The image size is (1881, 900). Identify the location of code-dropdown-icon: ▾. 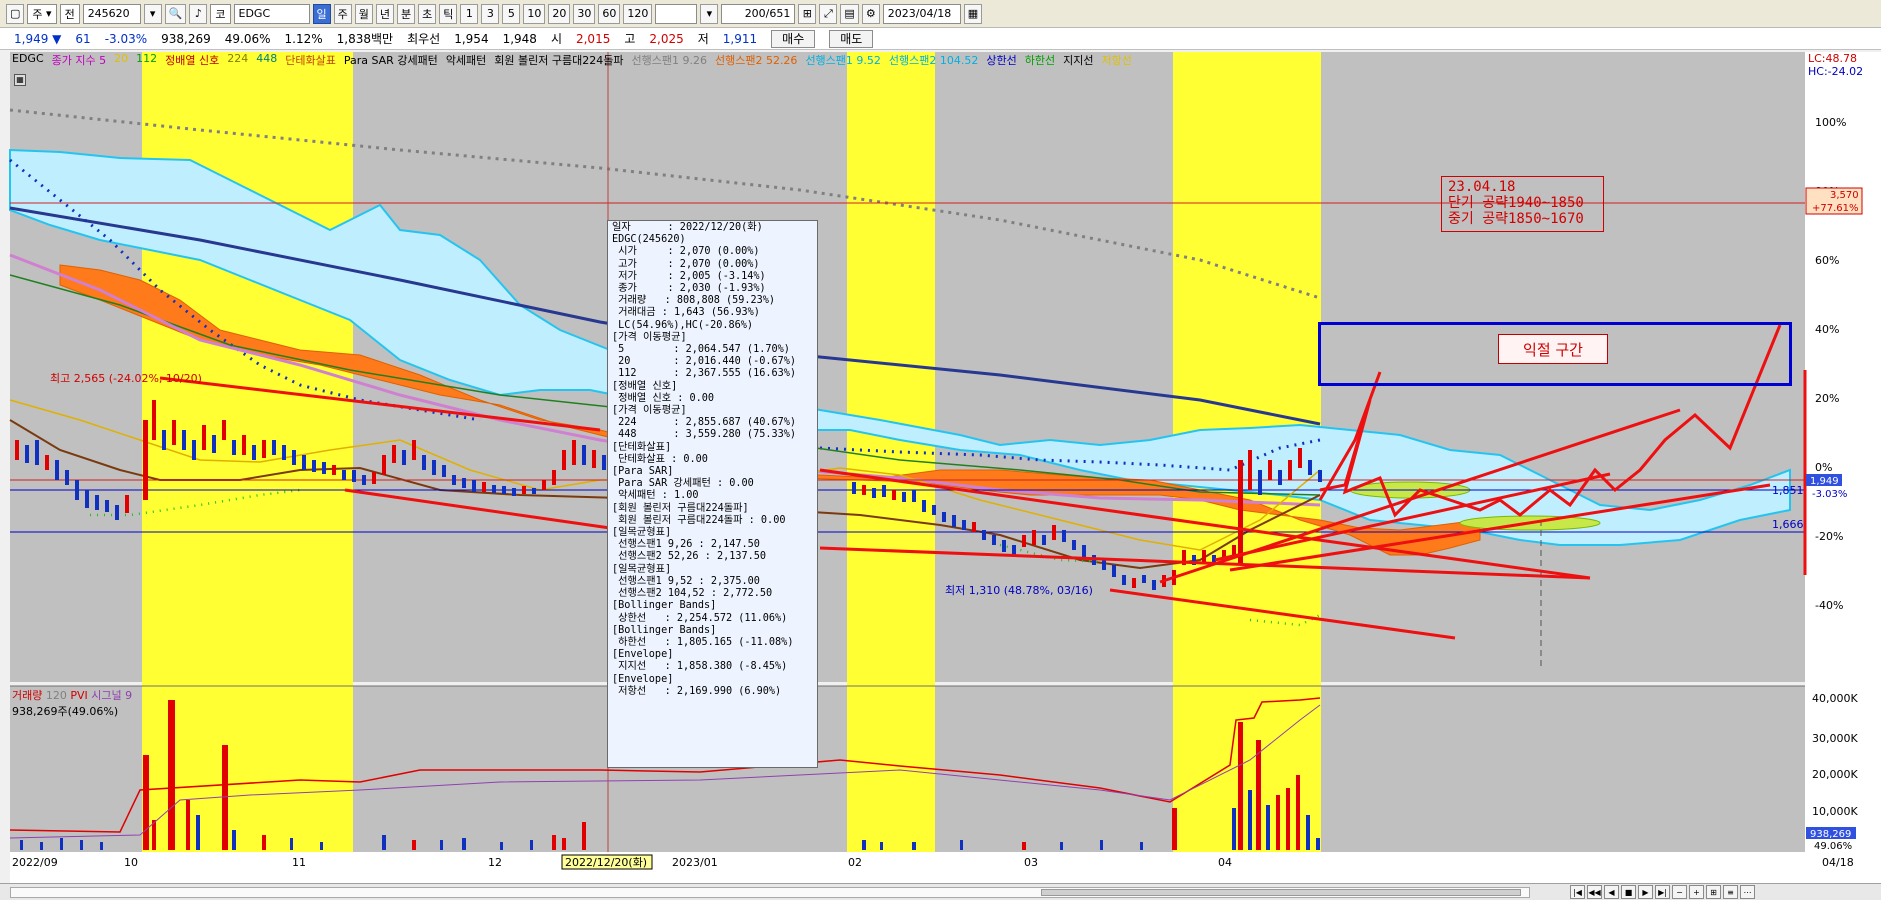
(152, 13).